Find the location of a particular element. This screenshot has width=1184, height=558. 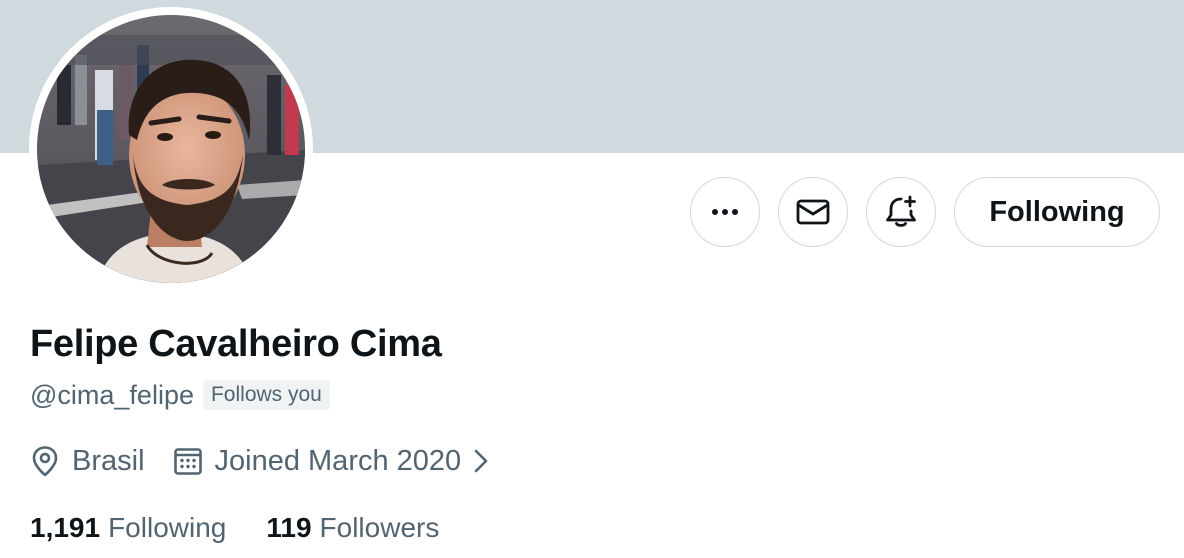

more-button is located at coordinates (725, 212).